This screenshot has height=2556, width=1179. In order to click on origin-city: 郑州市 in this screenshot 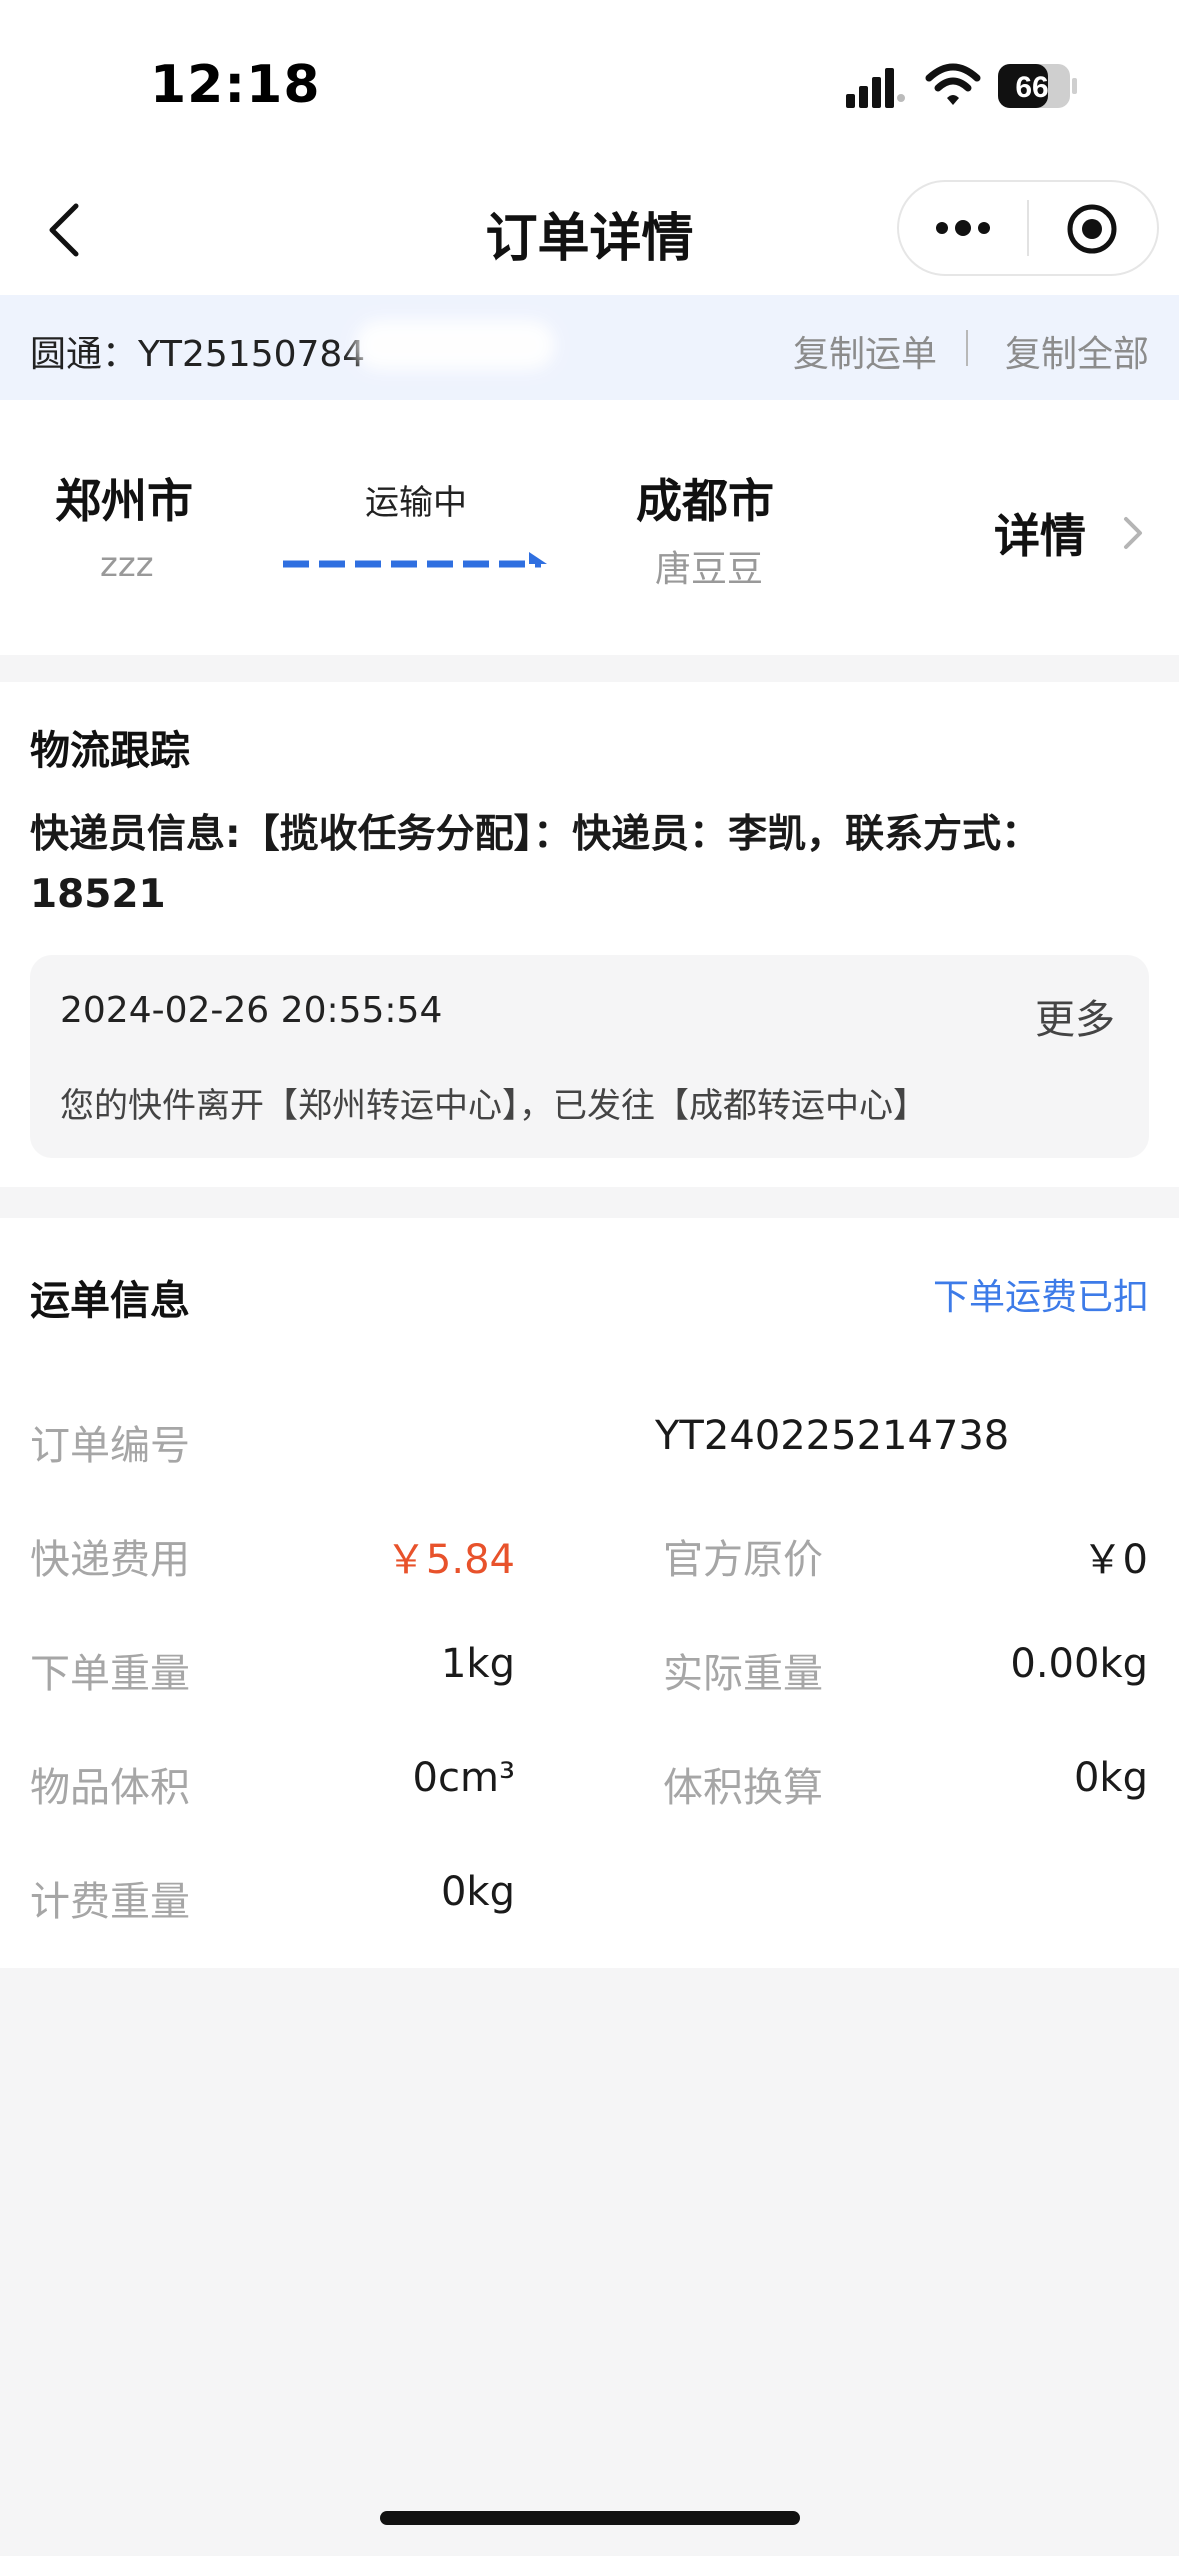, I will do `click(124, 501)`.